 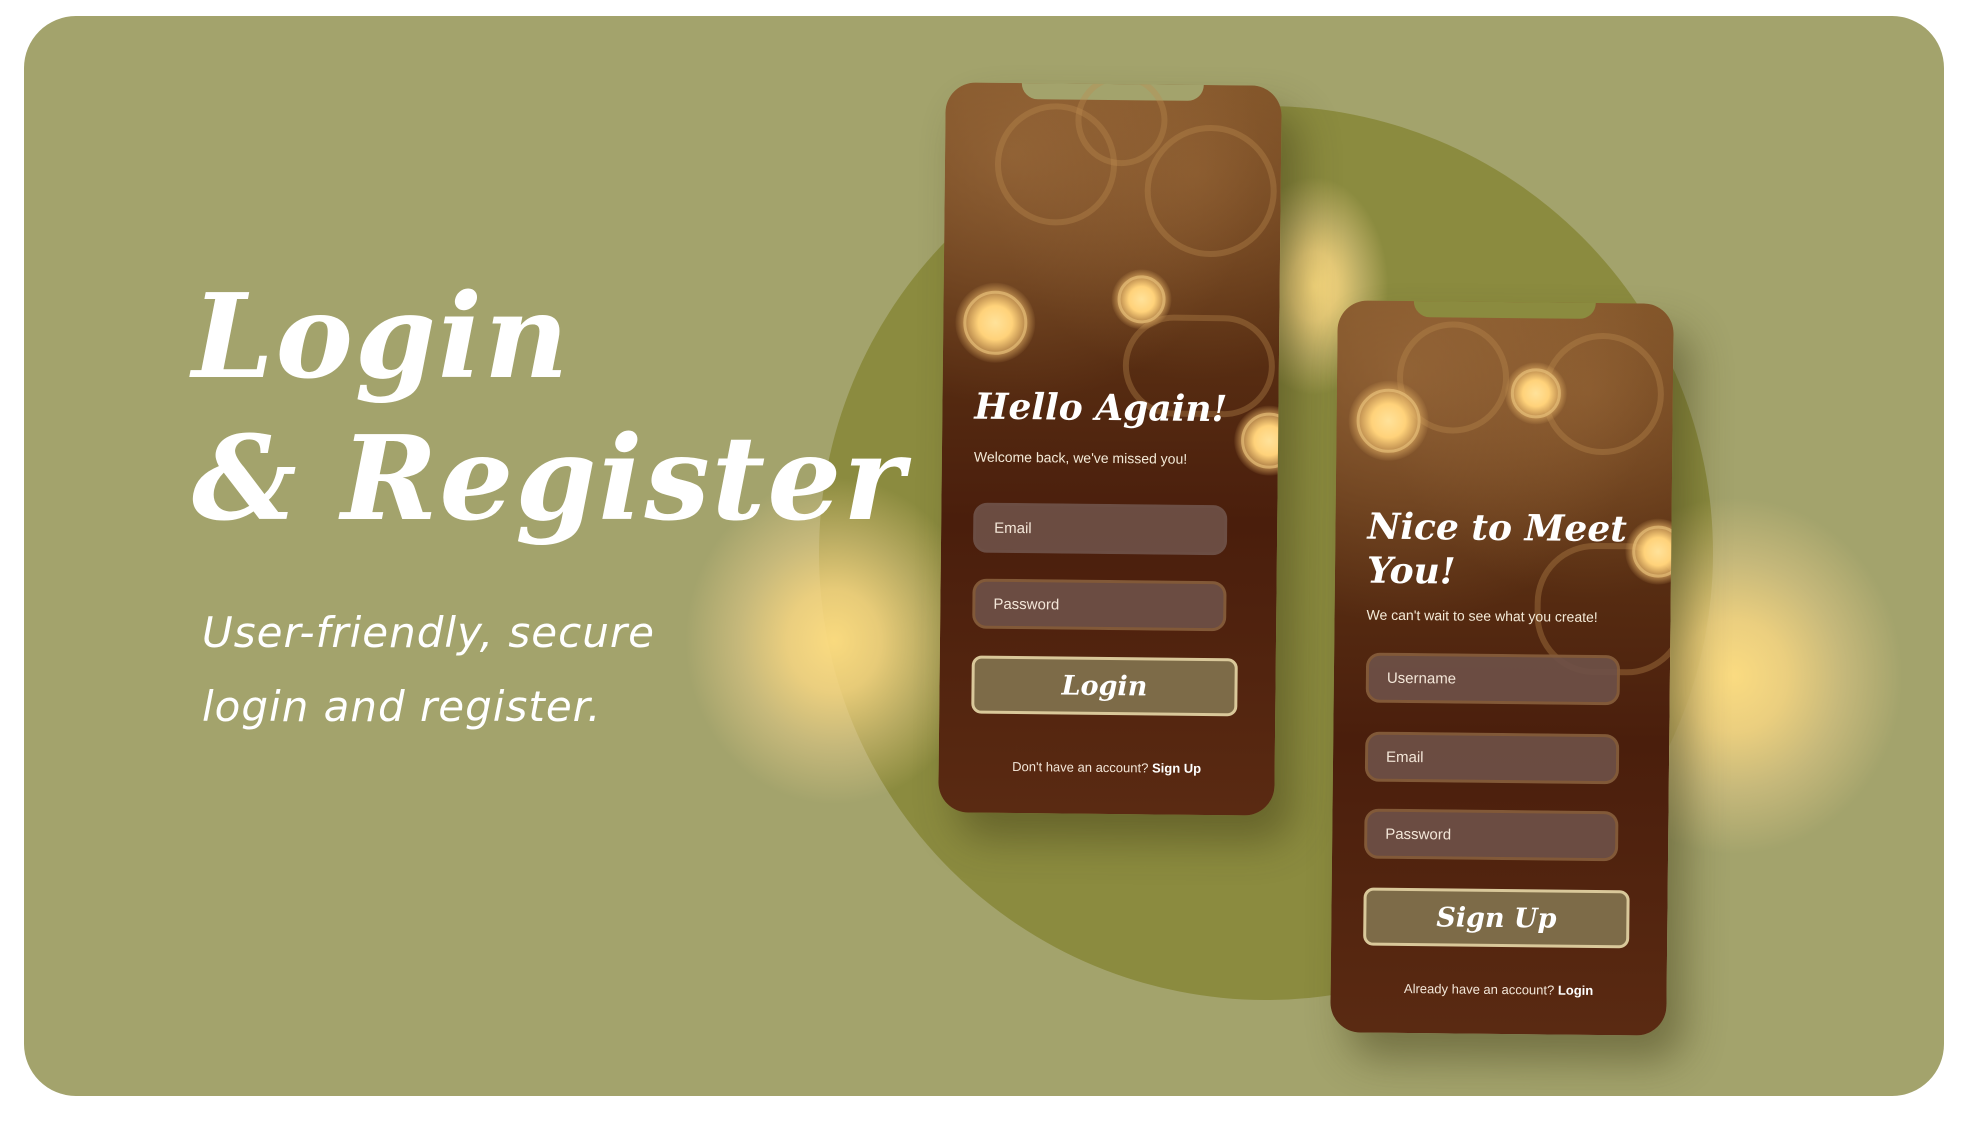 What do you see at coordinates (1482, 615) in the screenshot?
I see `register-subtitle: We can't wait to see what you create!` at bounding box center [1482, 615].